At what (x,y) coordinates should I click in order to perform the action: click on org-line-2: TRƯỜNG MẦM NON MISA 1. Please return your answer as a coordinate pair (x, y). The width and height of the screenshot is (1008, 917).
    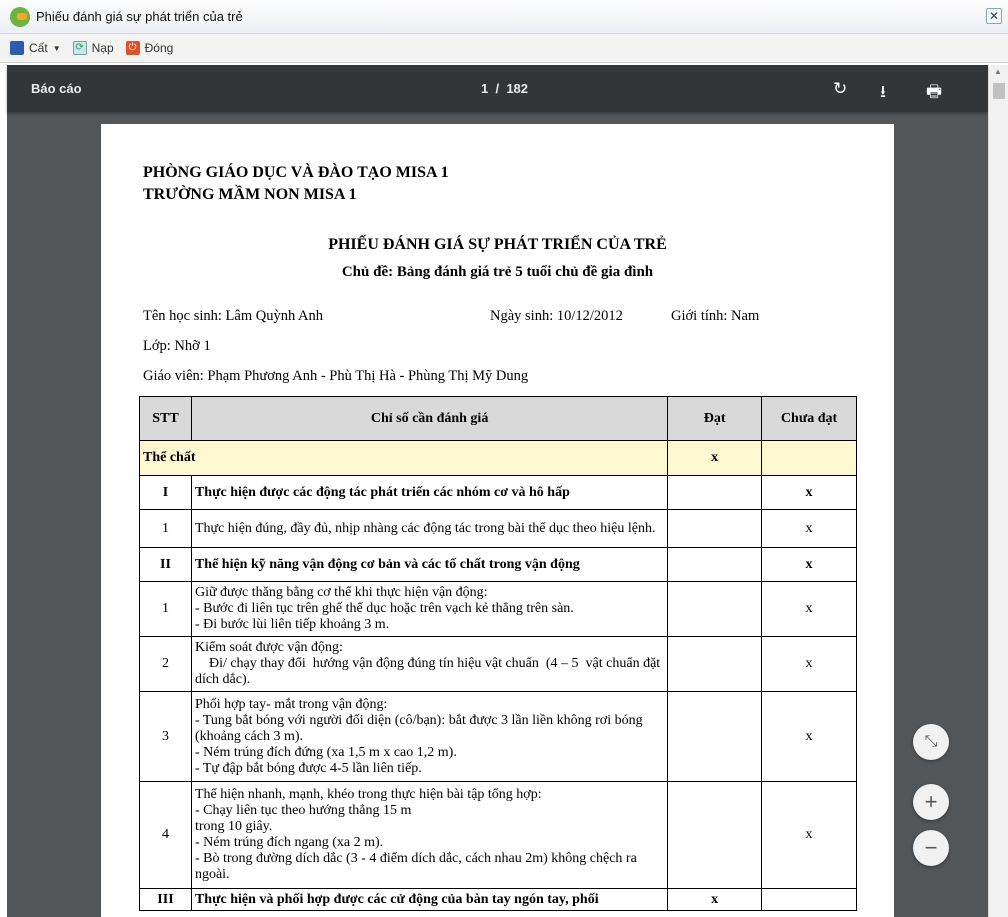
    Looking at the image, I should click on (250, 194).